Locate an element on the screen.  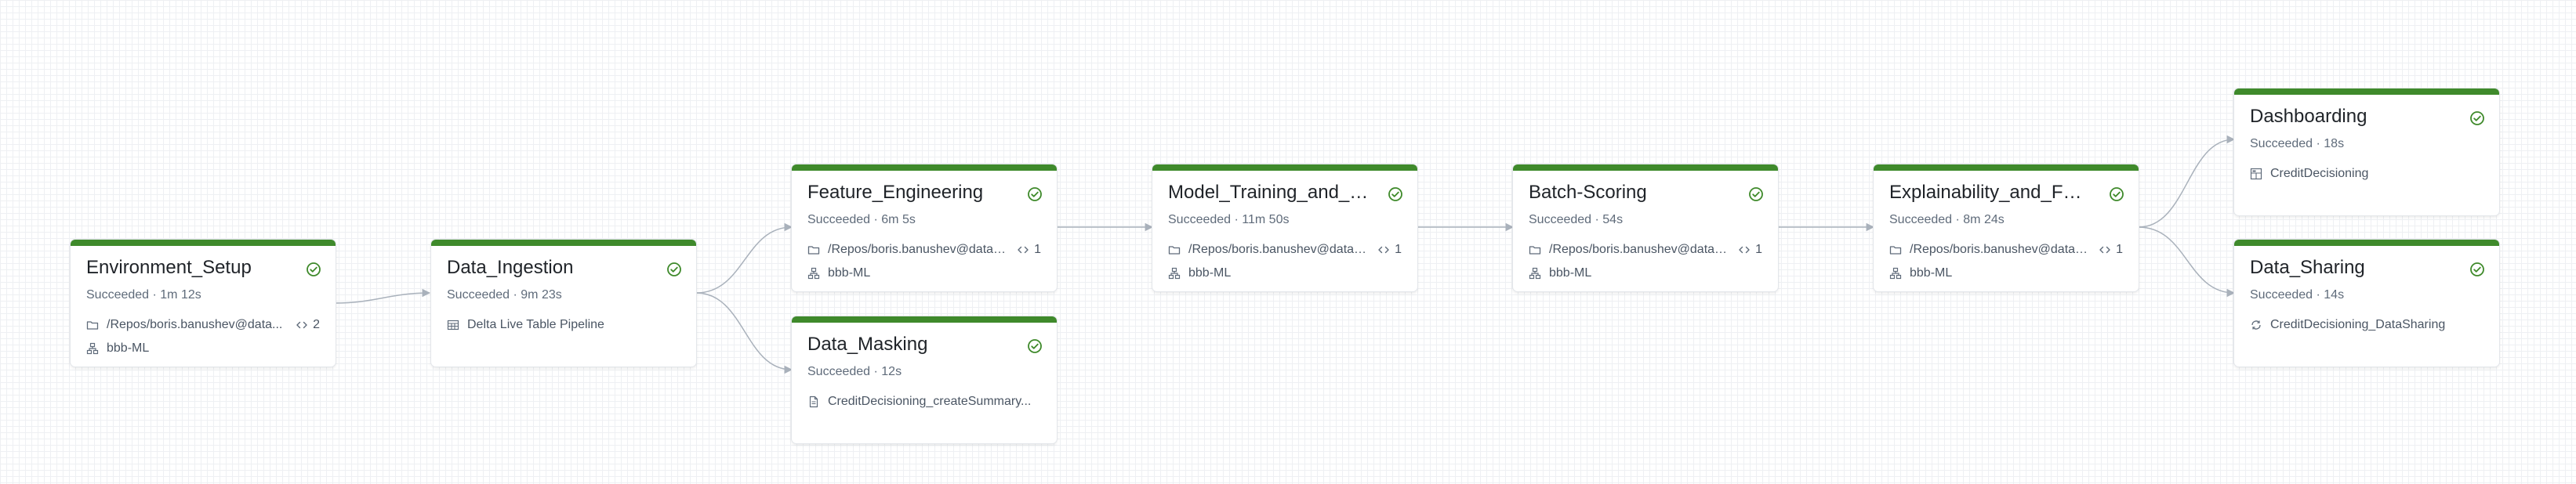
task-status: Succeeded · 8m 24s is located at coordinates (1947, 219).